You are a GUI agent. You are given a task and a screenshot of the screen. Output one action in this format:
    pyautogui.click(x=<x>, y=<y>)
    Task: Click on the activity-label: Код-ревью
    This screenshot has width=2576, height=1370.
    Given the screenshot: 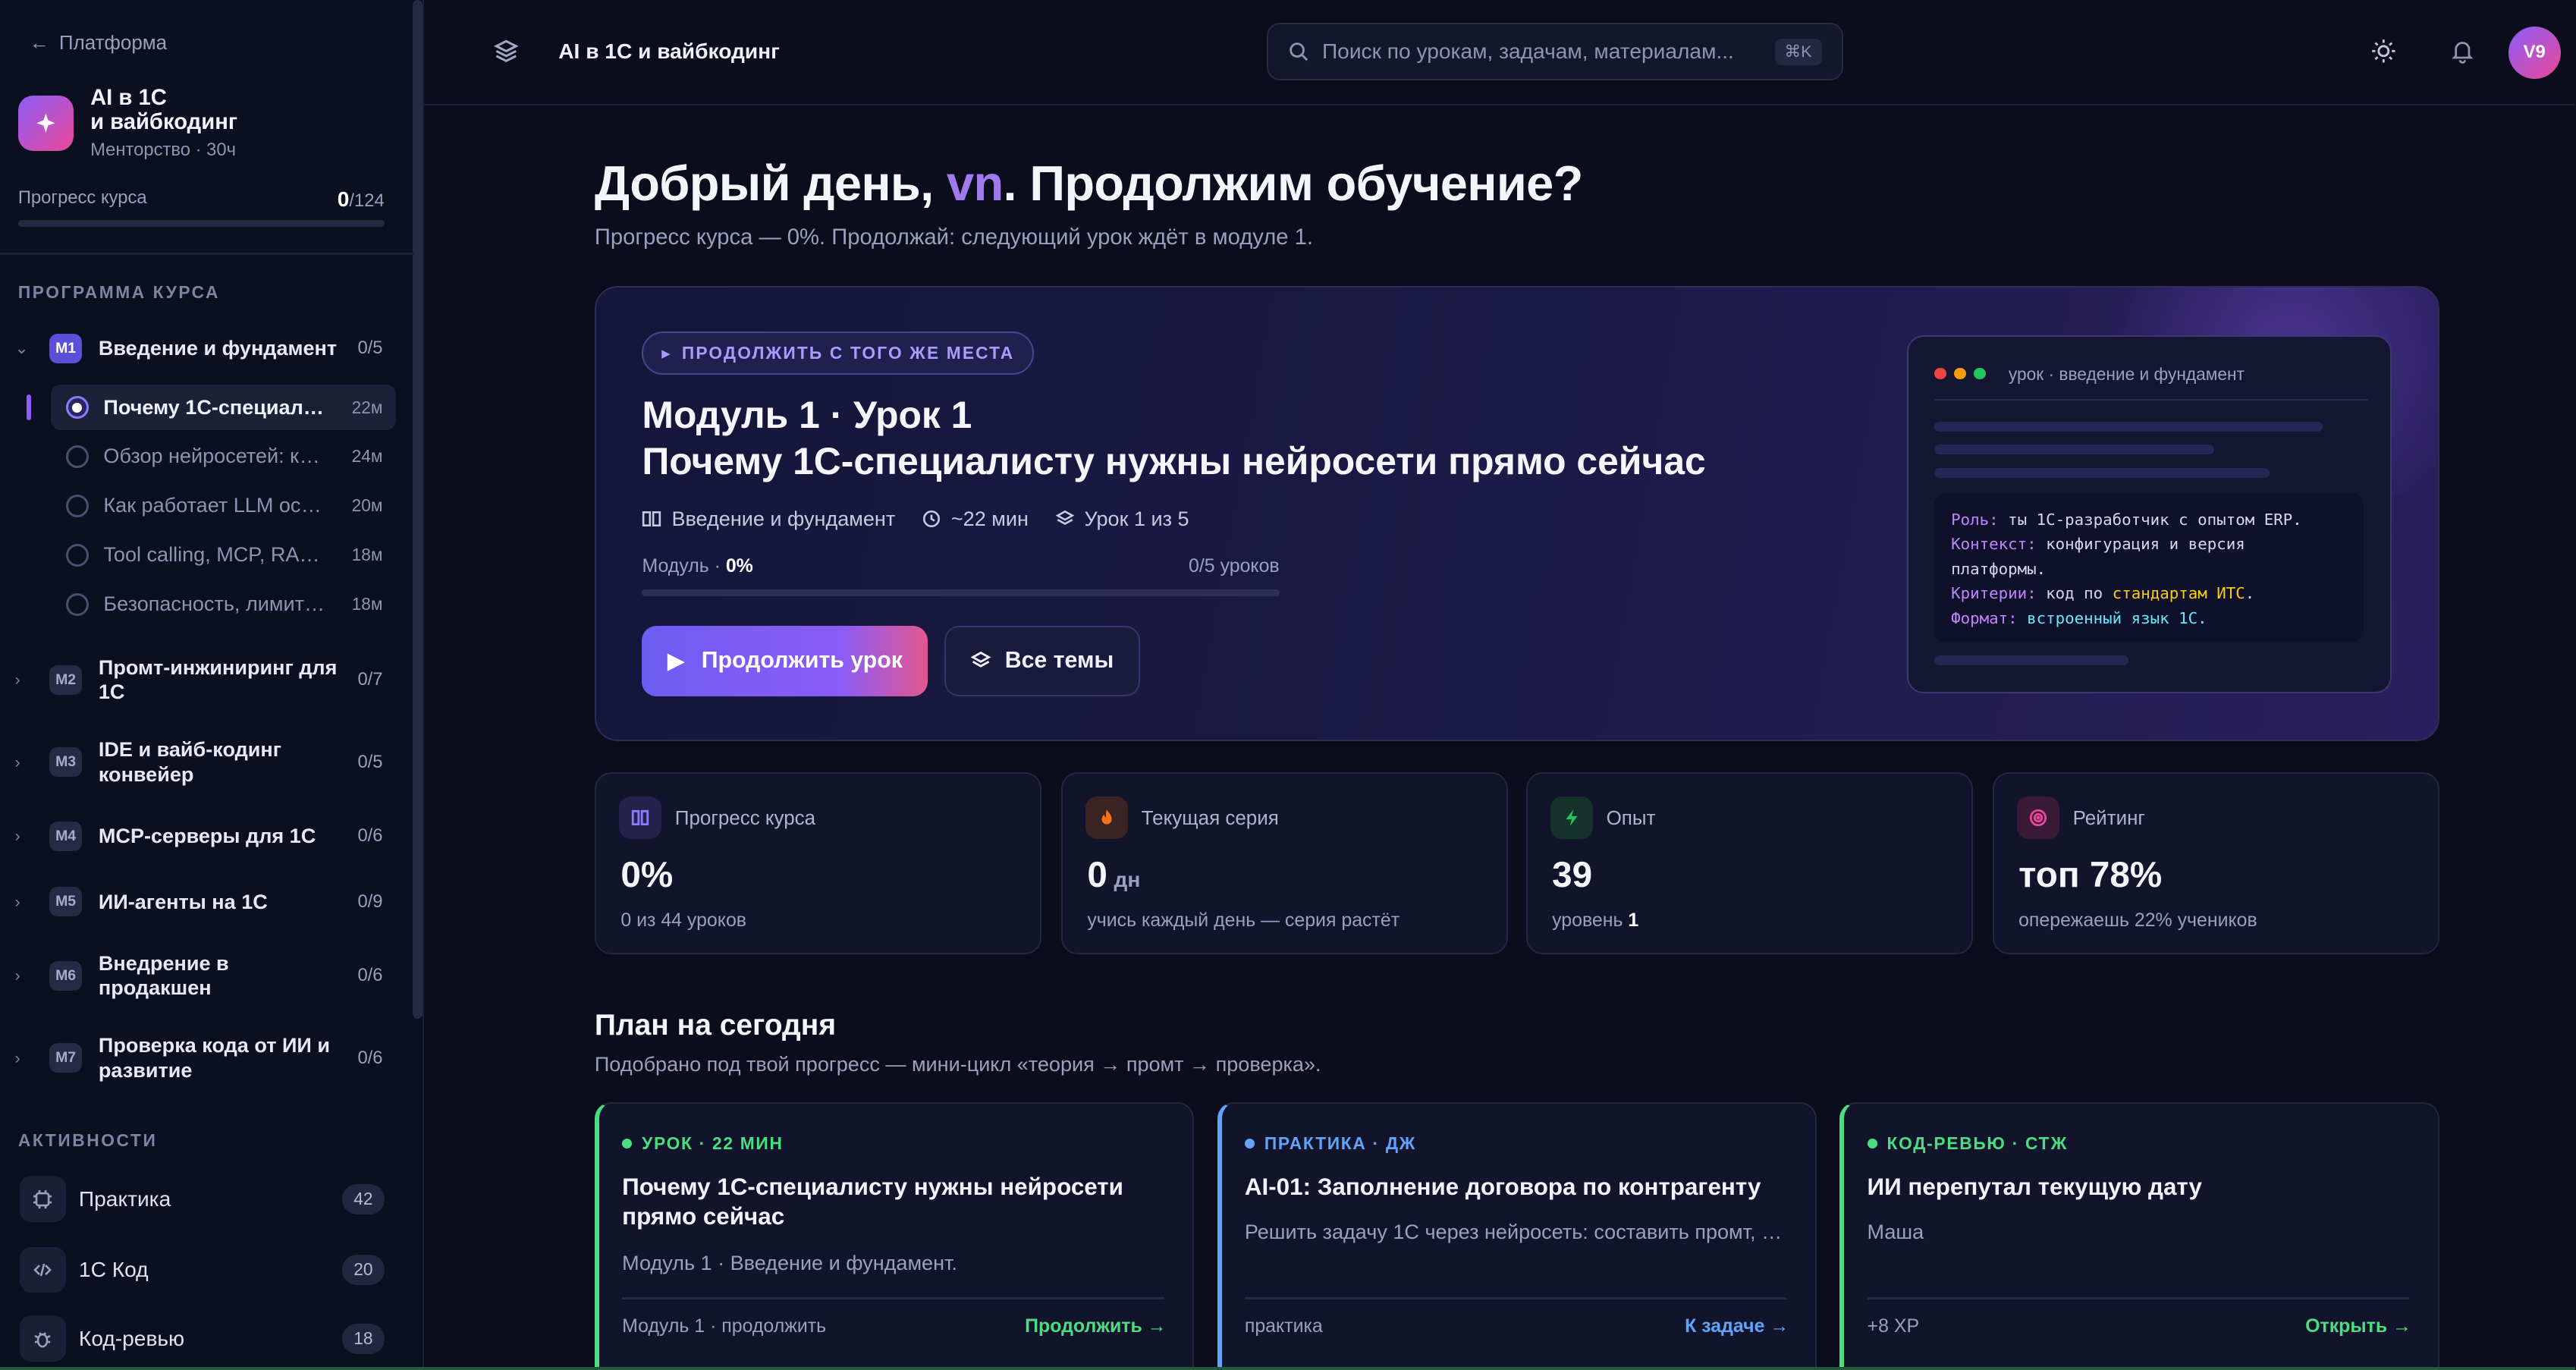 What is the action you would take?
    pyautogui.click(x=131, y=1338)
    